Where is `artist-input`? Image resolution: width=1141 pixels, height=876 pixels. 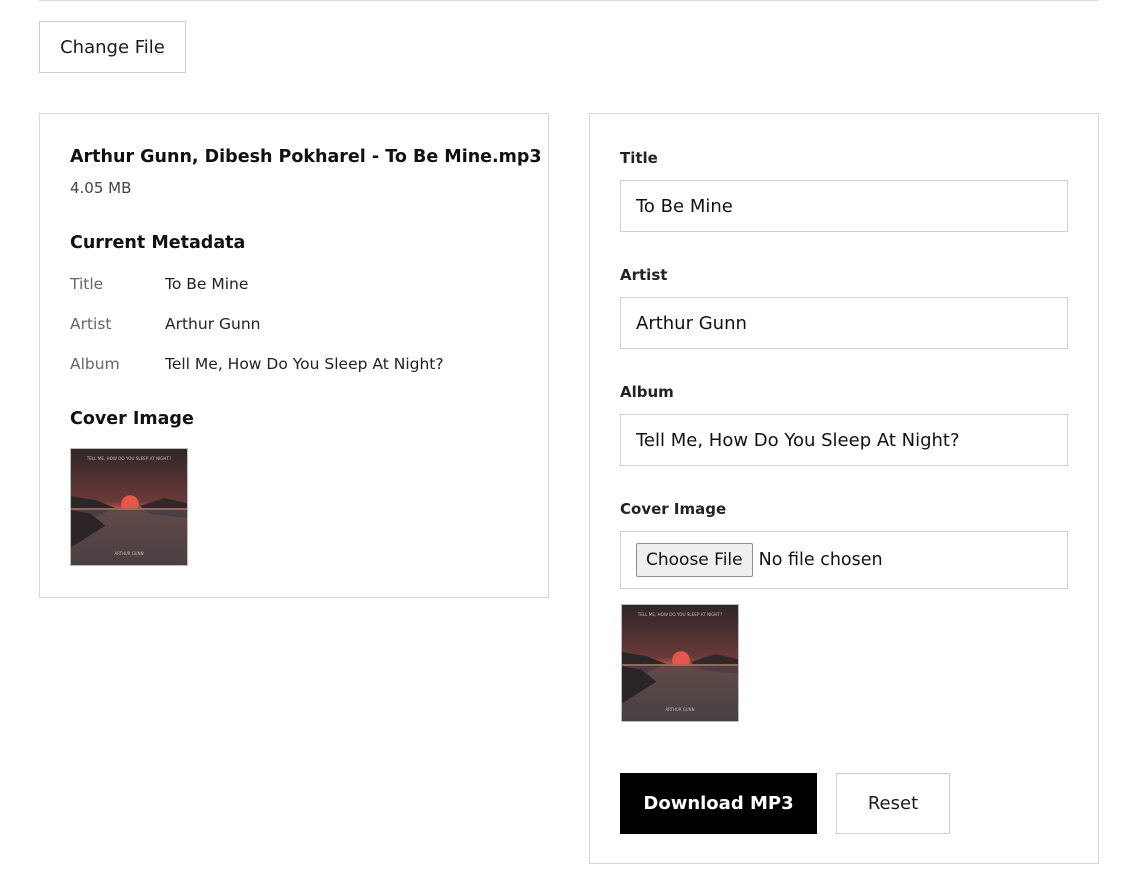 artist-input is located at coordinates (844, 323).